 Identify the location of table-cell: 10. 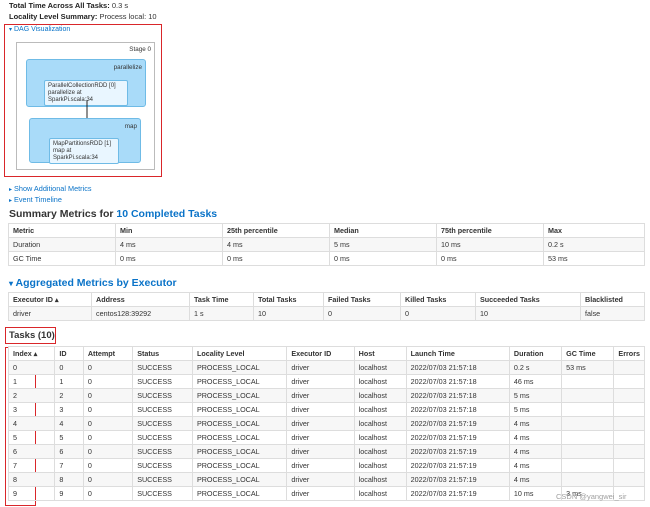
(288, 313).